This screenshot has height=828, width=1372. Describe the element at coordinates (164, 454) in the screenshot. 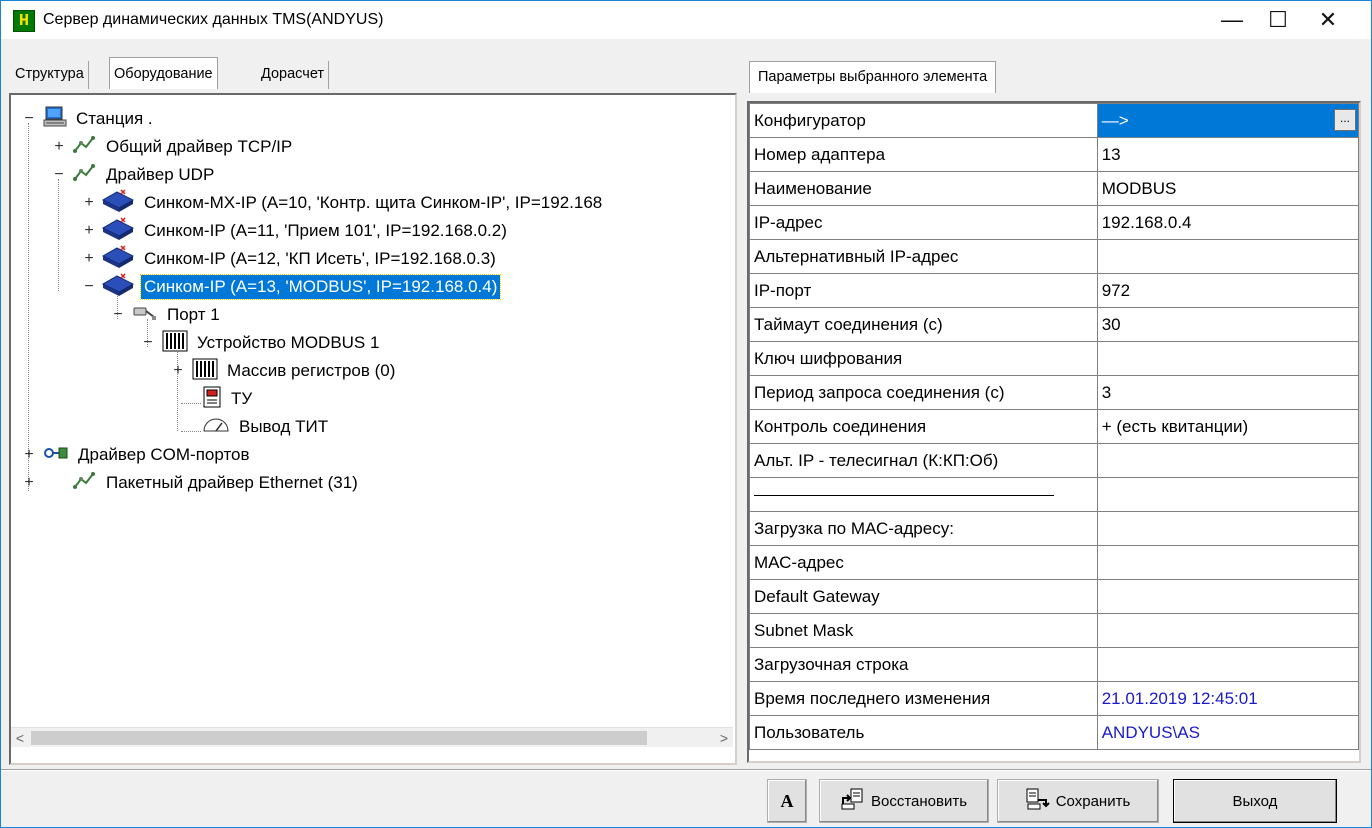

I see `tree-label: Драйвер COM-портов` at that location.